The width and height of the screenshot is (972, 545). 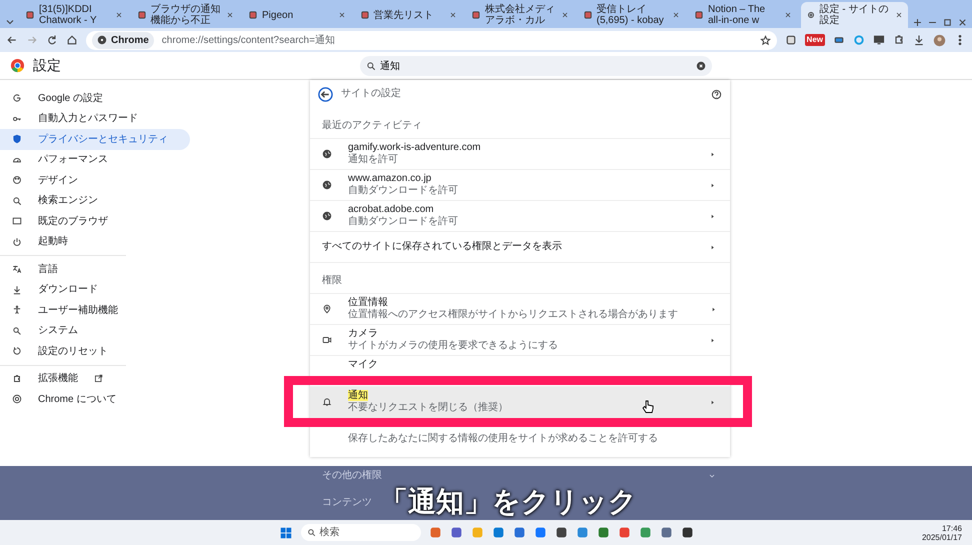 I want to click on sidebar-item: ダウンロード, so click(x=95, y=290).